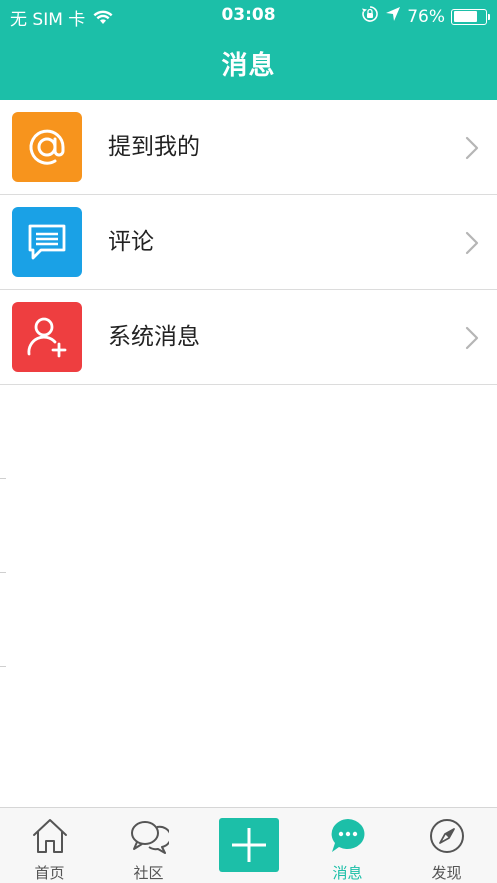 This screenshot has height=883, width=497. Describe the element at coordinates (370, 16) in the screenshot. I see `rotation-lock-icon` at that location.